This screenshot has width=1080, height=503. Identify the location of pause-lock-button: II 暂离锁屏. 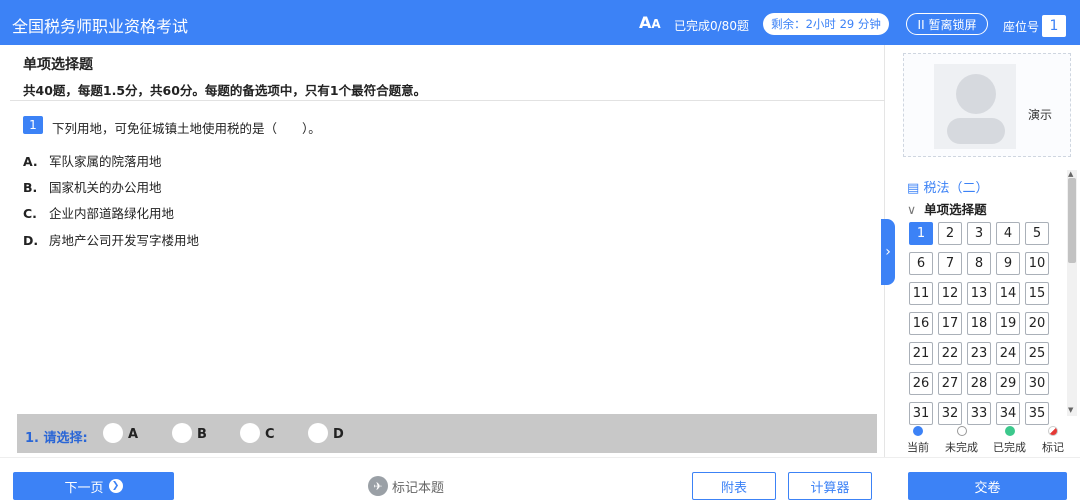
(947, 24).